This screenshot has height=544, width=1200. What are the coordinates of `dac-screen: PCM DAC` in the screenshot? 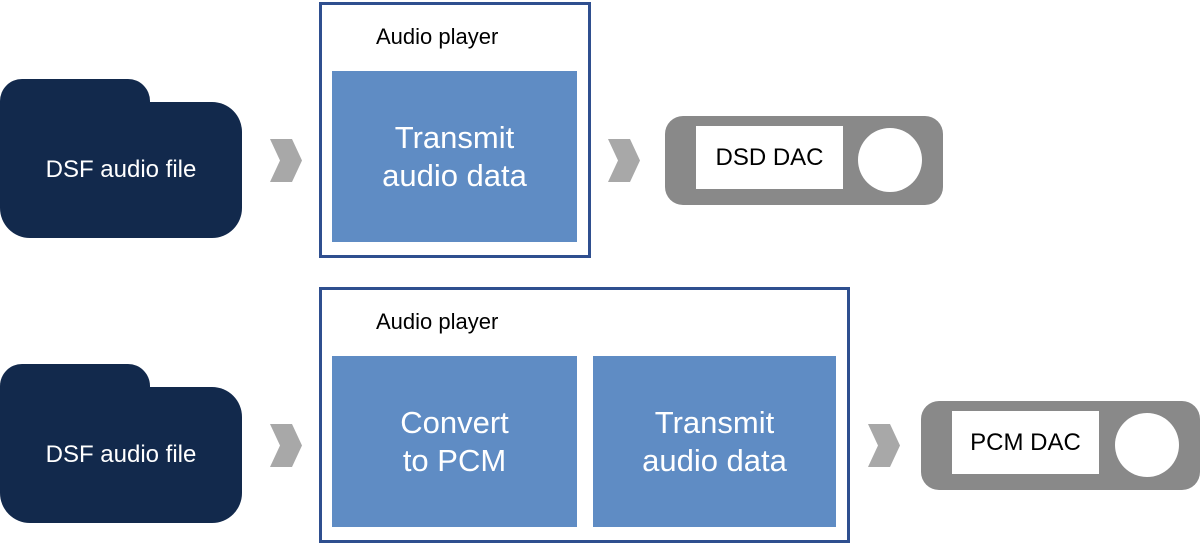 It's located at (1025, 442).